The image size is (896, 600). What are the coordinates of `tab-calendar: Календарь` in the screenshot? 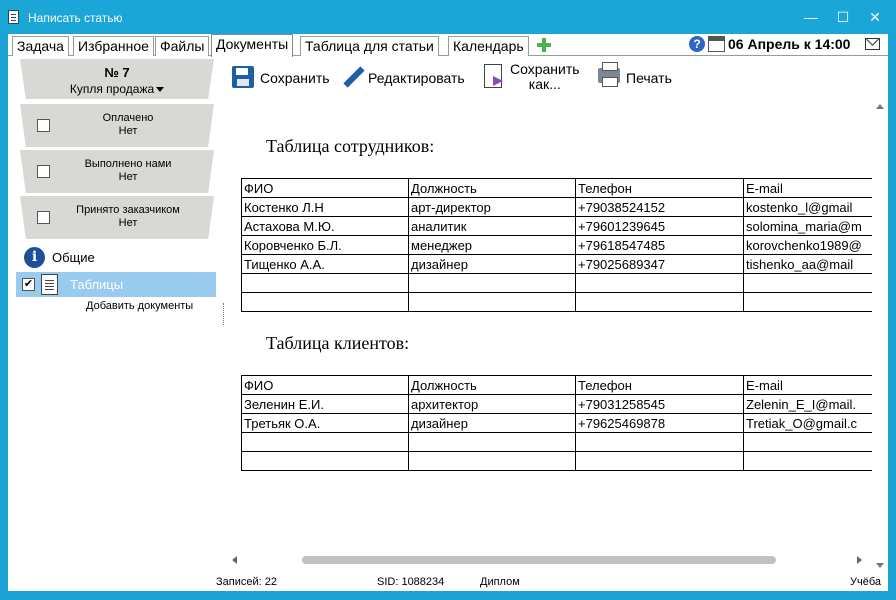 It's located at (488, 46).